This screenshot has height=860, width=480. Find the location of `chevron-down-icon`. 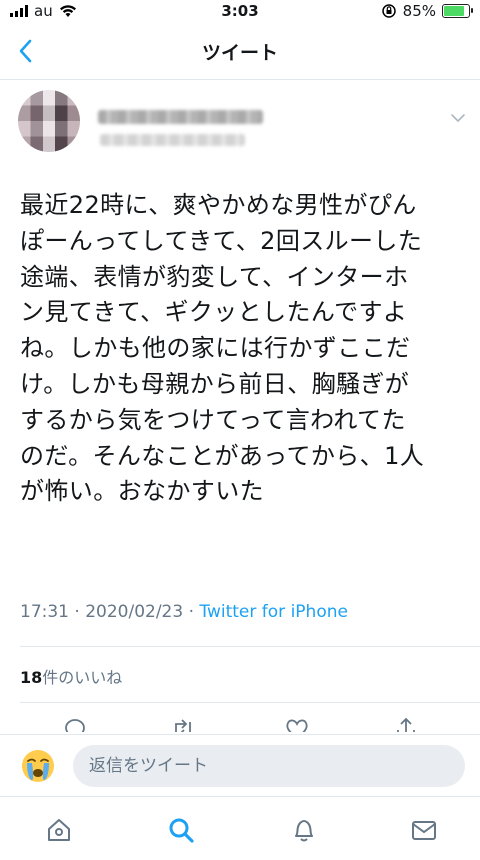

chevron-down-icon is located at coordinates (458, 118).